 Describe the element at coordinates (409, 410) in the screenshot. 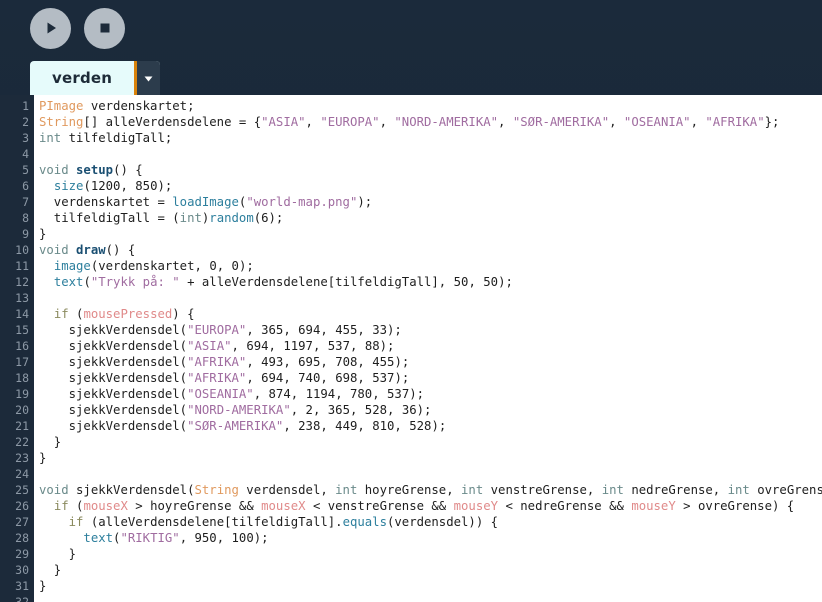

I see `code-token-num: 36` at that location.